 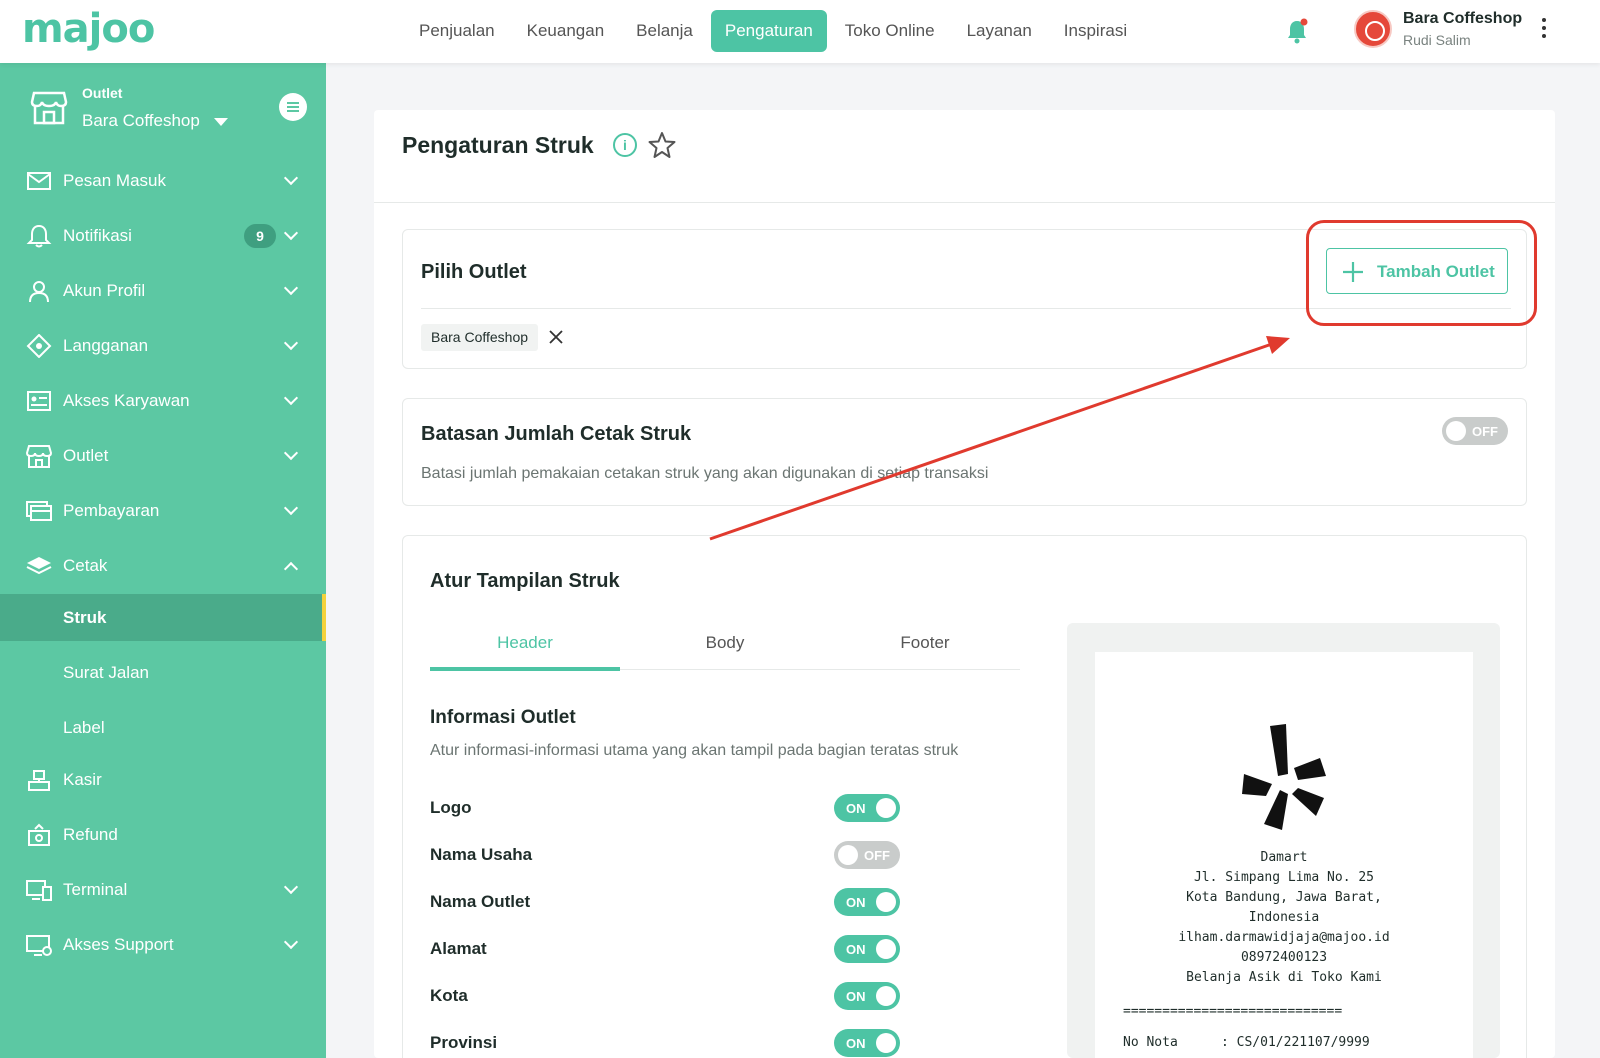 What do you see at coordinates (664, 31) in the screenshot?
I see `nav-belanja: Belanja` at bounding box center [664, 31].